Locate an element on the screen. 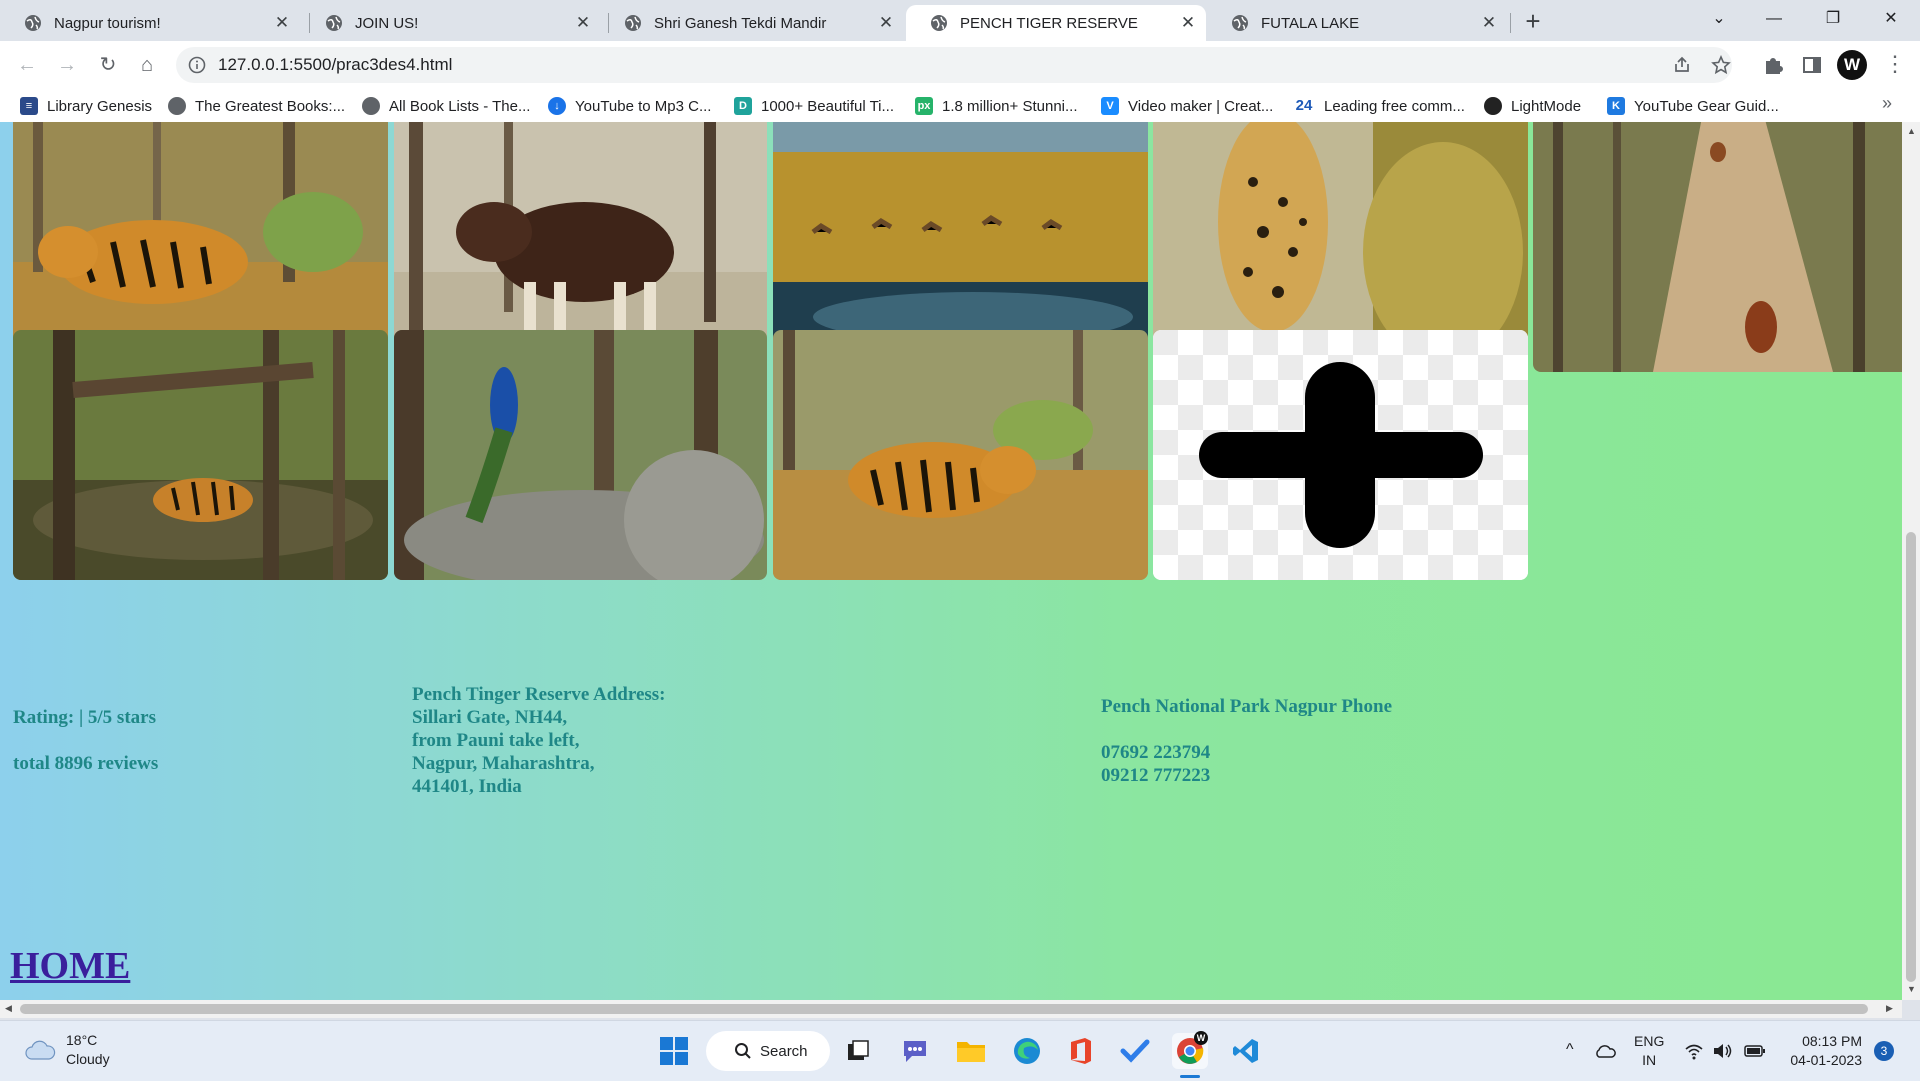 The width and height of the screenshot is (1920, 1081). edge-icon is located at coordinates (1027, 1051).